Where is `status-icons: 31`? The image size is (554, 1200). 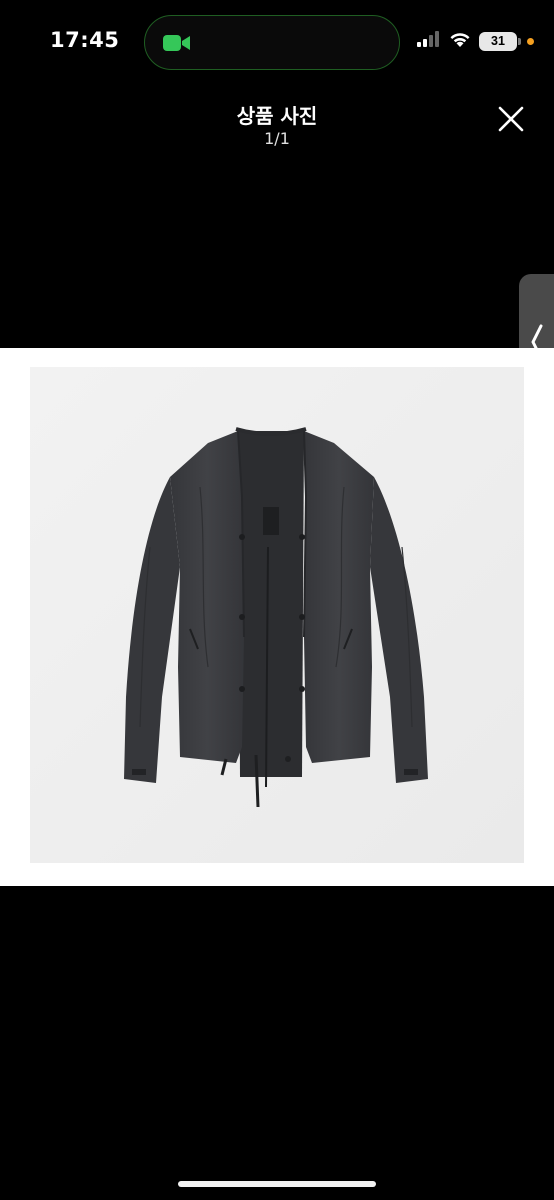 status-icons: 31 is located at coordinates (475, 41).